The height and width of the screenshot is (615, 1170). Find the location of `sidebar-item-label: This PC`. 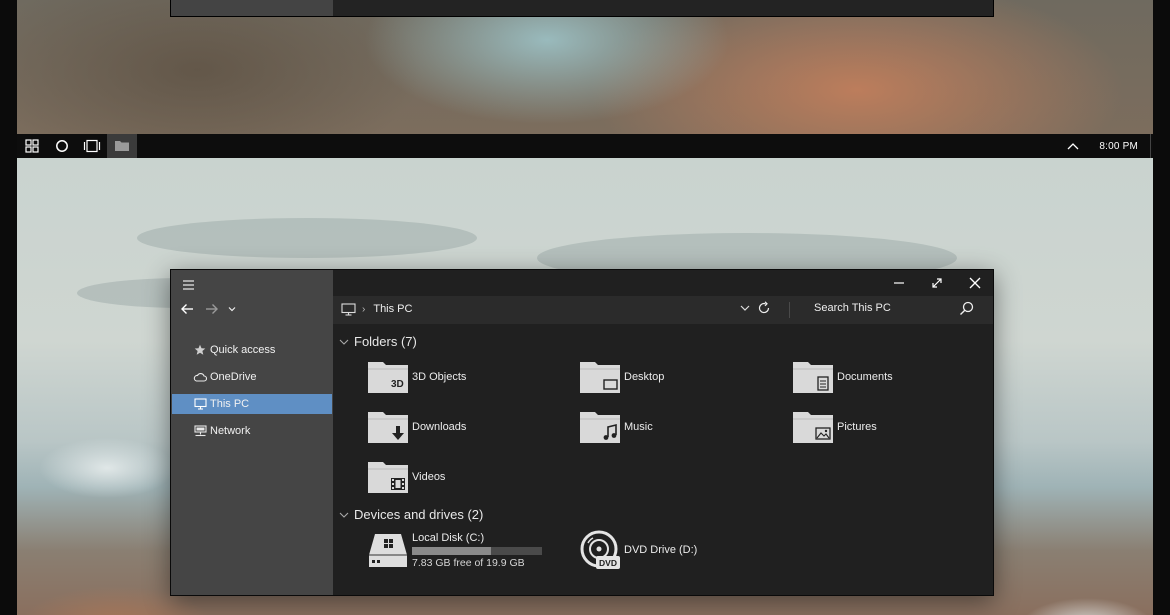

sidebar-item-label: This PC is located at coordinates (230, 404).